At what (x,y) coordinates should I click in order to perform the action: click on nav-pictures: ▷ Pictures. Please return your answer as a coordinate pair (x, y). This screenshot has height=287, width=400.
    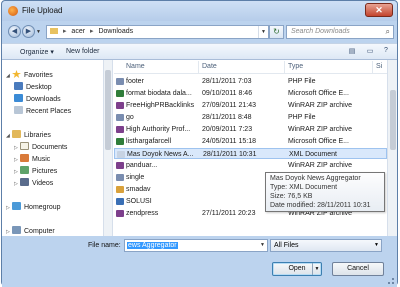
    Looking at the image, I should click on (35, 171).